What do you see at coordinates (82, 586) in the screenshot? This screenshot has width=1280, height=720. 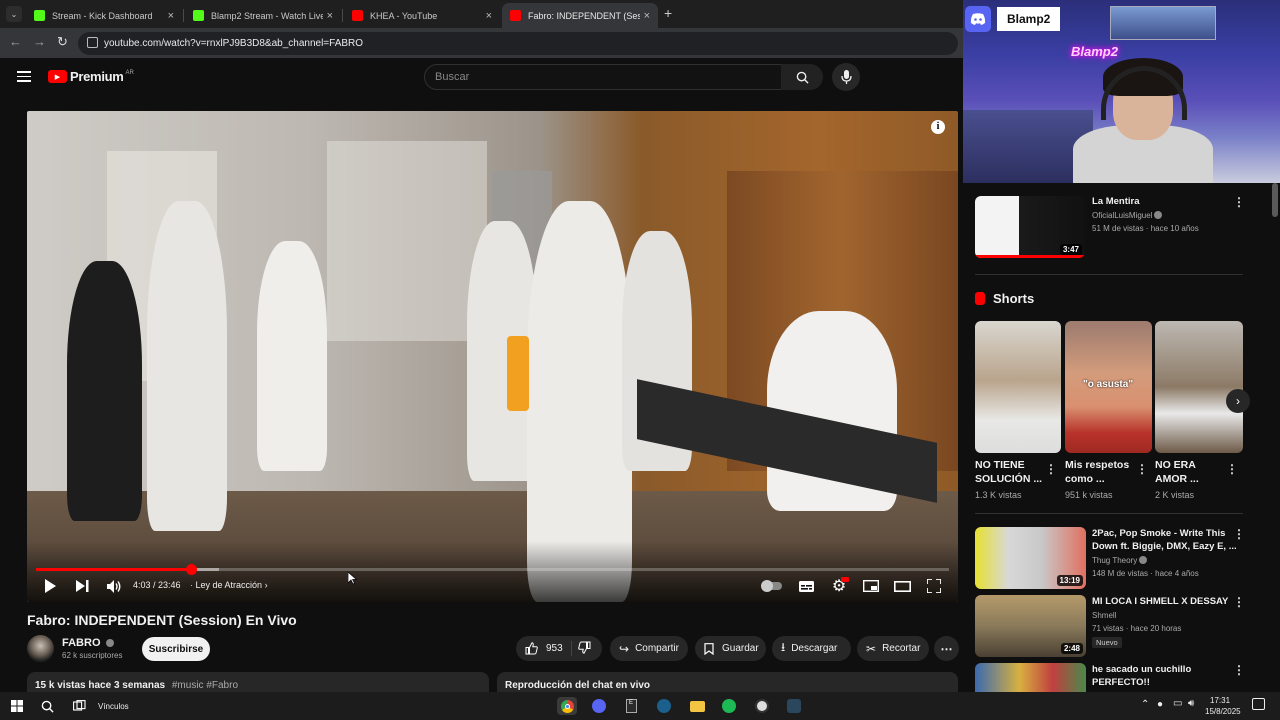 I see `next-button` at bounding box center [82, 586].